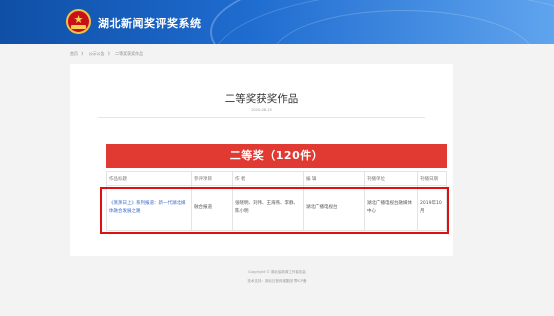 The width and height of the screenshot is (554, 316). I want to click on award-category-banner: 二等奖（120件）, so click(276, 156).